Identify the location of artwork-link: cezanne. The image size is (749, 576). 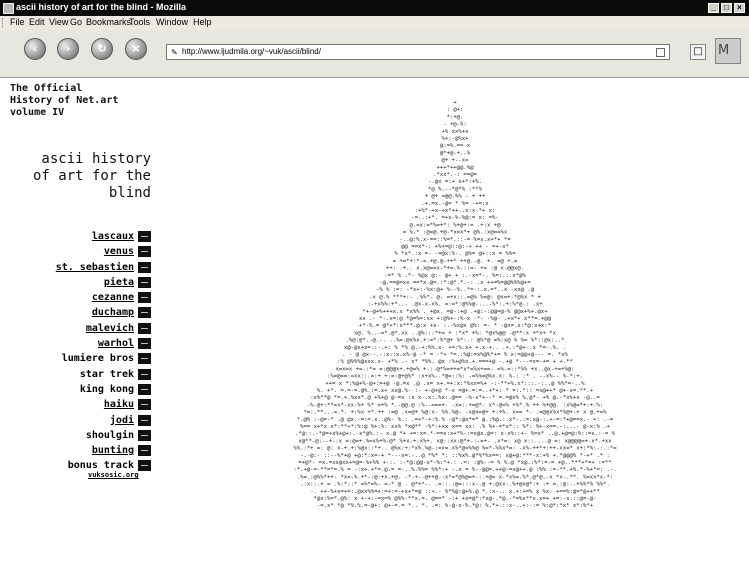
(113, 297).